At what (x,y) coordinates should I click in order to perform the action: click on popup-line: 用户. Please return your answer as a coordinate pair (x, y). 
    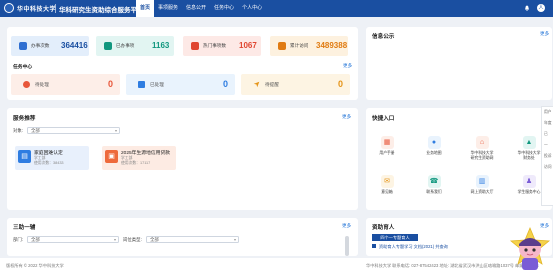
    Looking at the image, I should click on (548, 112).